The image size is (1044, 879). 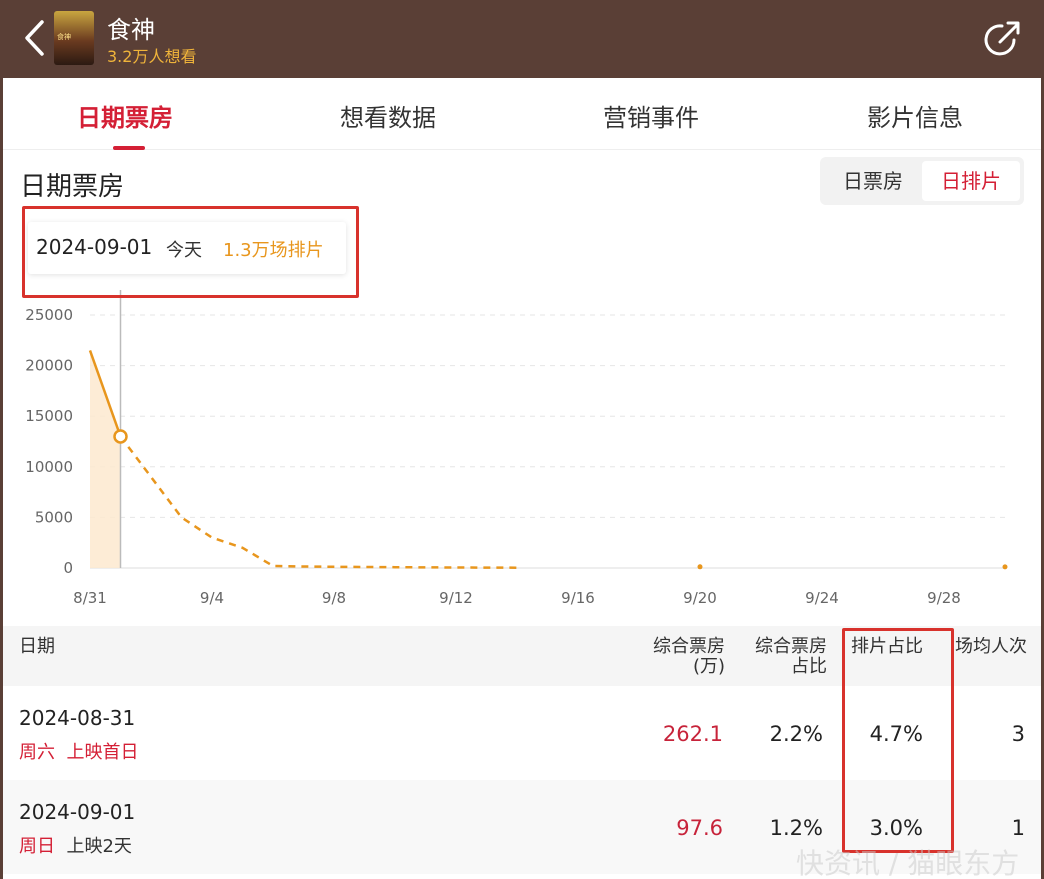 What do you see at coordinates (522, 39) in the screenshot?
I see `app-header: 食神 食神 3.2万人想看` at bounding box center [522, 39].